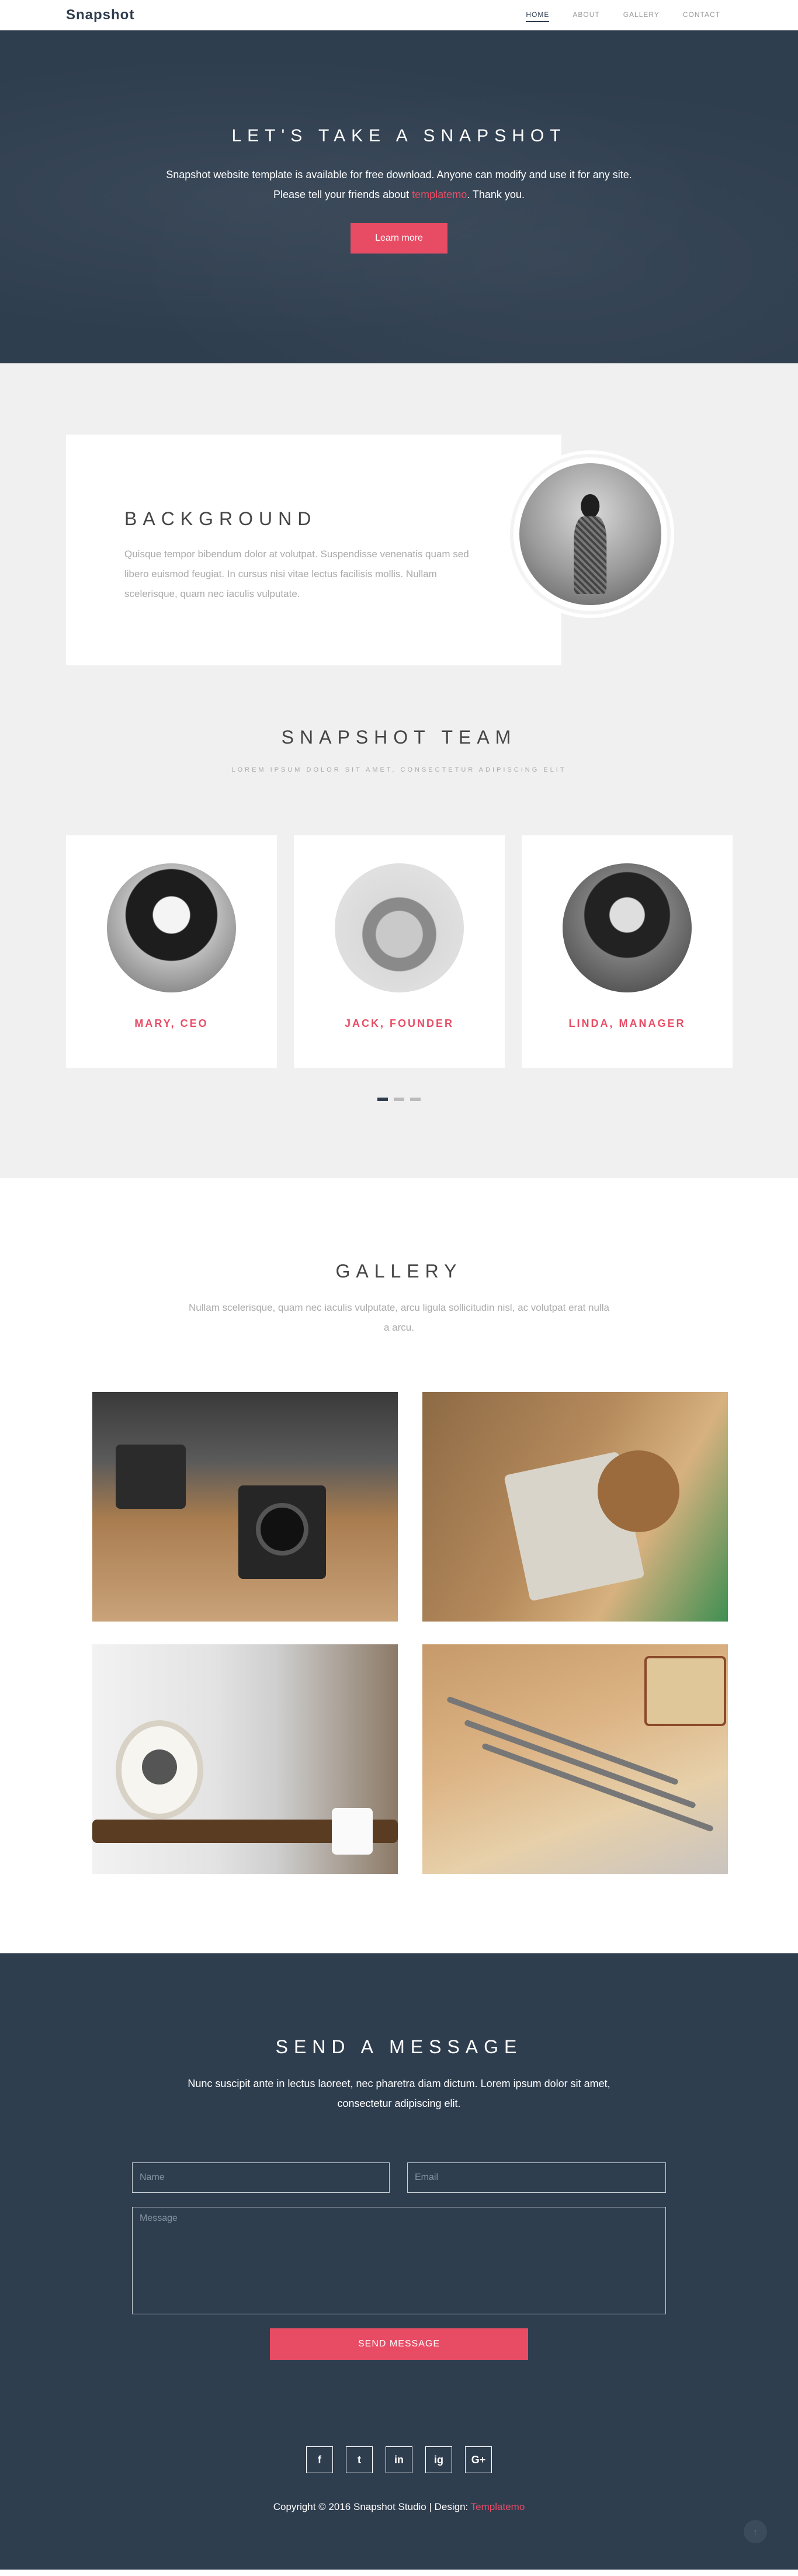  What do you see at coordinates (399, 1272) in the screenshot?
I see `gallery-title: GALLERY` at bounding box center [399, 1272].